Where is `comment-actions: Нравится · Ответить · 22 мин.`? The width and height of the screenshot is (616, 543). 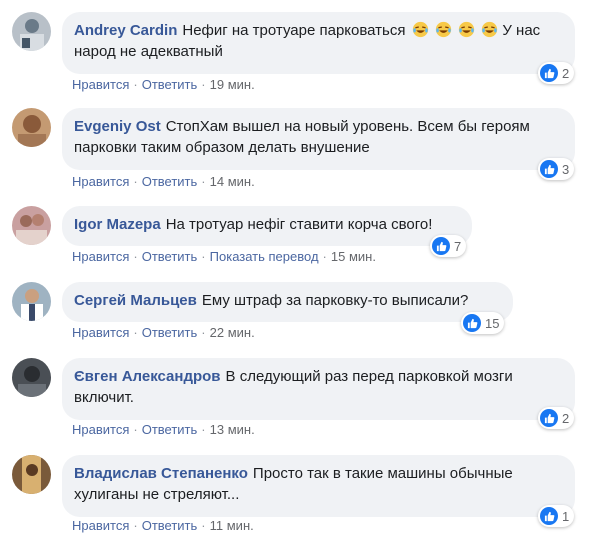 comment-actions: Нравится · Ответить · 22 мин. is located at coordinates (163, 332).